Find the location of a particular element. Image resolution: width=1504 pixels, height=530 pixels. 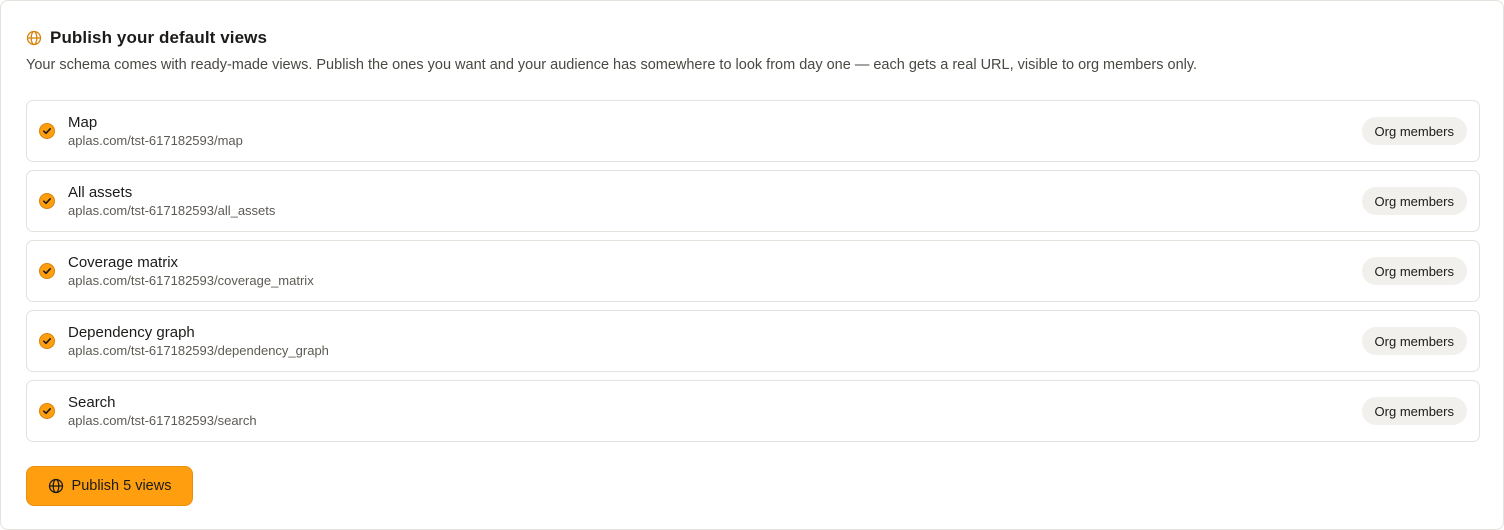

view-url: aplas.com/tst-617182593/map is located at coordinates (155, 140).